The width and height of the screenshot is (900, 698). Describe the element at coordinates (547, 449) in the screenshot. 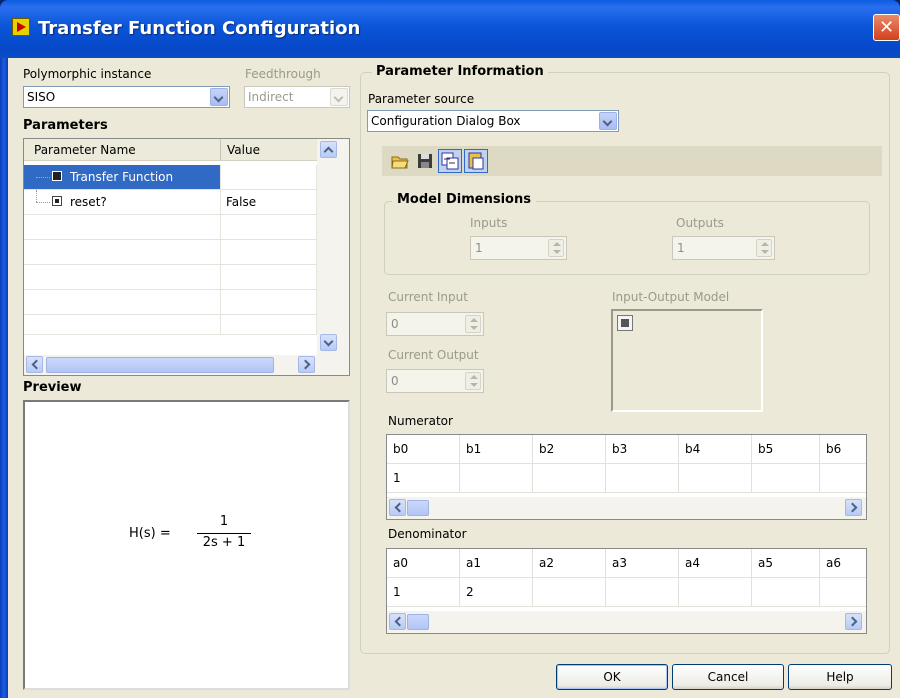

I see `header-b2: b2` at that location.